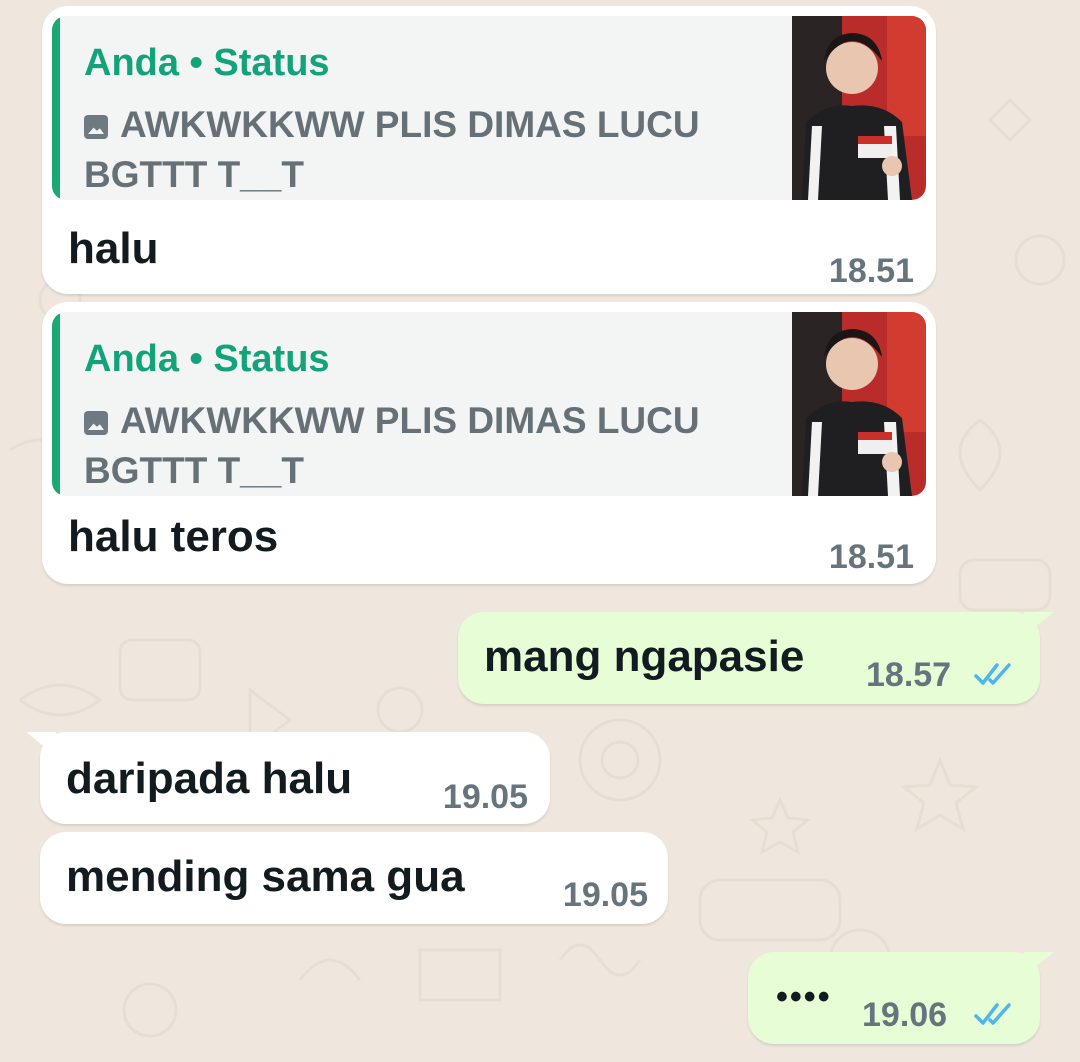  Describe the element at coordinates (909, 675) in the screenshot. I see `message-time: 18.57` at that location.